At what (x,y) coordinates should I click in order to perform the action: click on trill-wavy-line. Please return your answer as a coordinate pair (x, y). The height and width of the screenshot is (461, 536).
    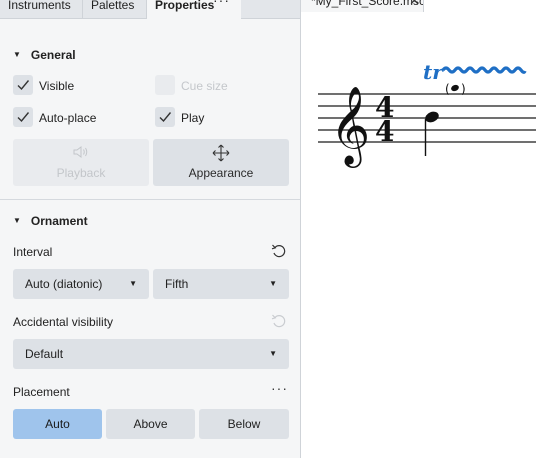
    Looking at the image, I should click on (484, 70).